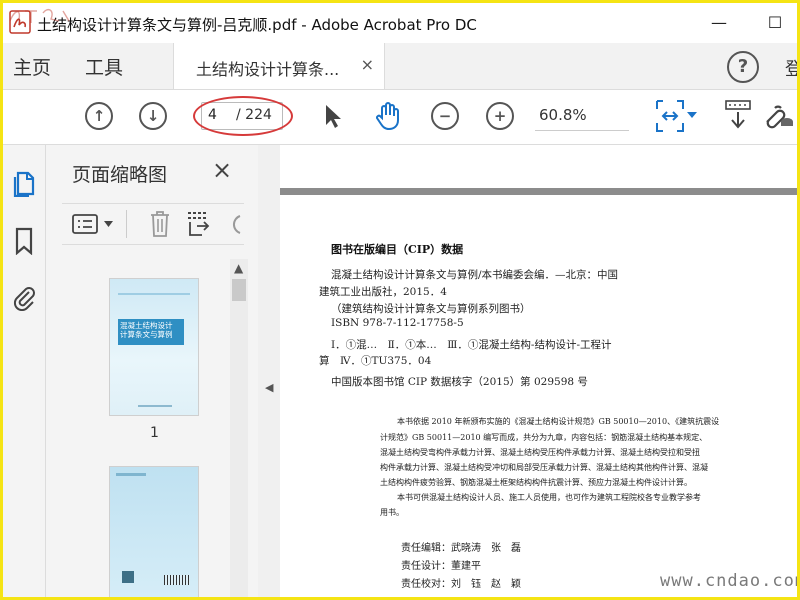  I want to click on tab-home: 主页, so click(32, 66).